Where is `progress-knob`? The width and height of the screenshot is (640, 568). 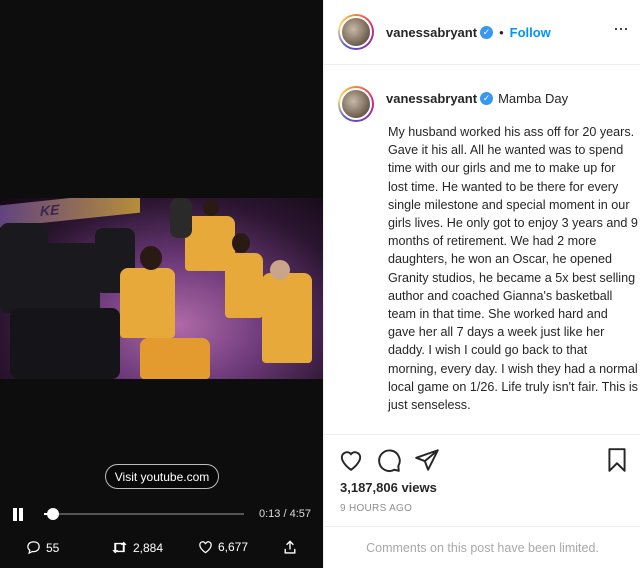 progress-knob is located at coordinates (53, 514).